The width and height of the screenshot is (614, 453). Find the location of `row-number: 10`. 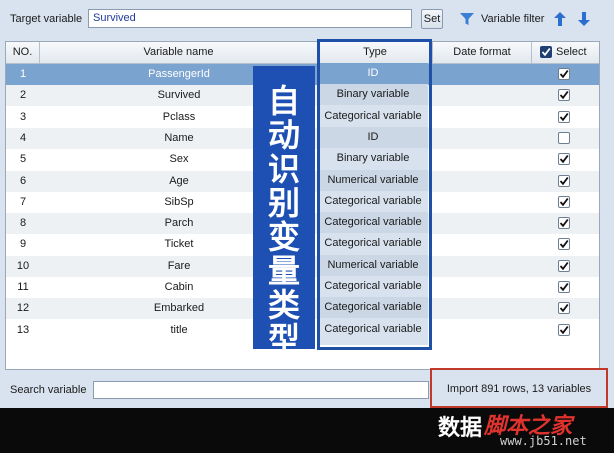

row-number: 10 is located at coordinates (23, 265).